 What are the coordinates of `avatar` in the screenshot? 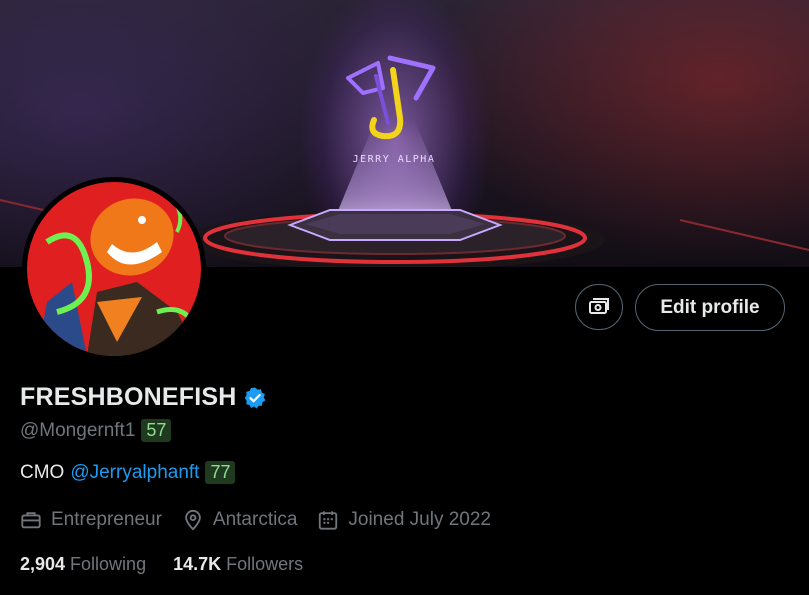 It's located at (114, 269).